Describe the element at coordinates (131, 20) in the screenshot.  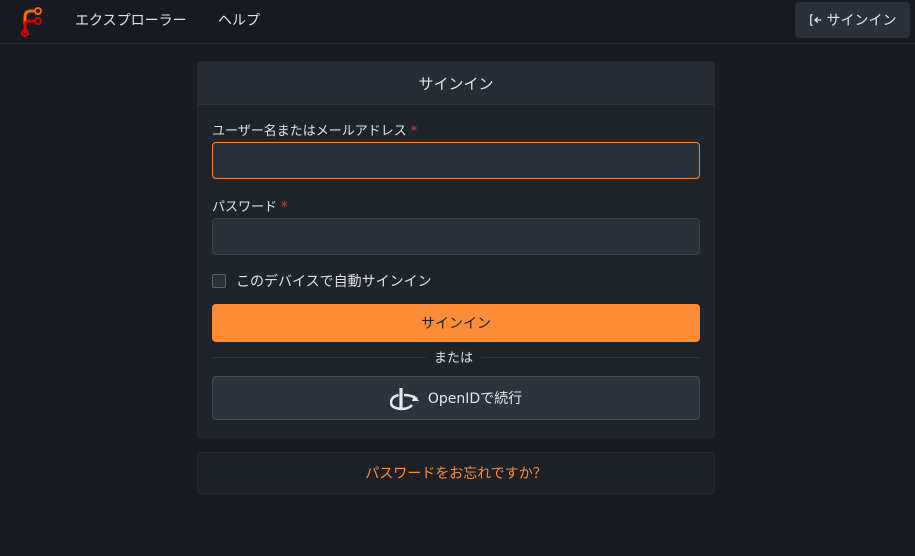
I see `nav-explore: エクスプローラー` at that location.